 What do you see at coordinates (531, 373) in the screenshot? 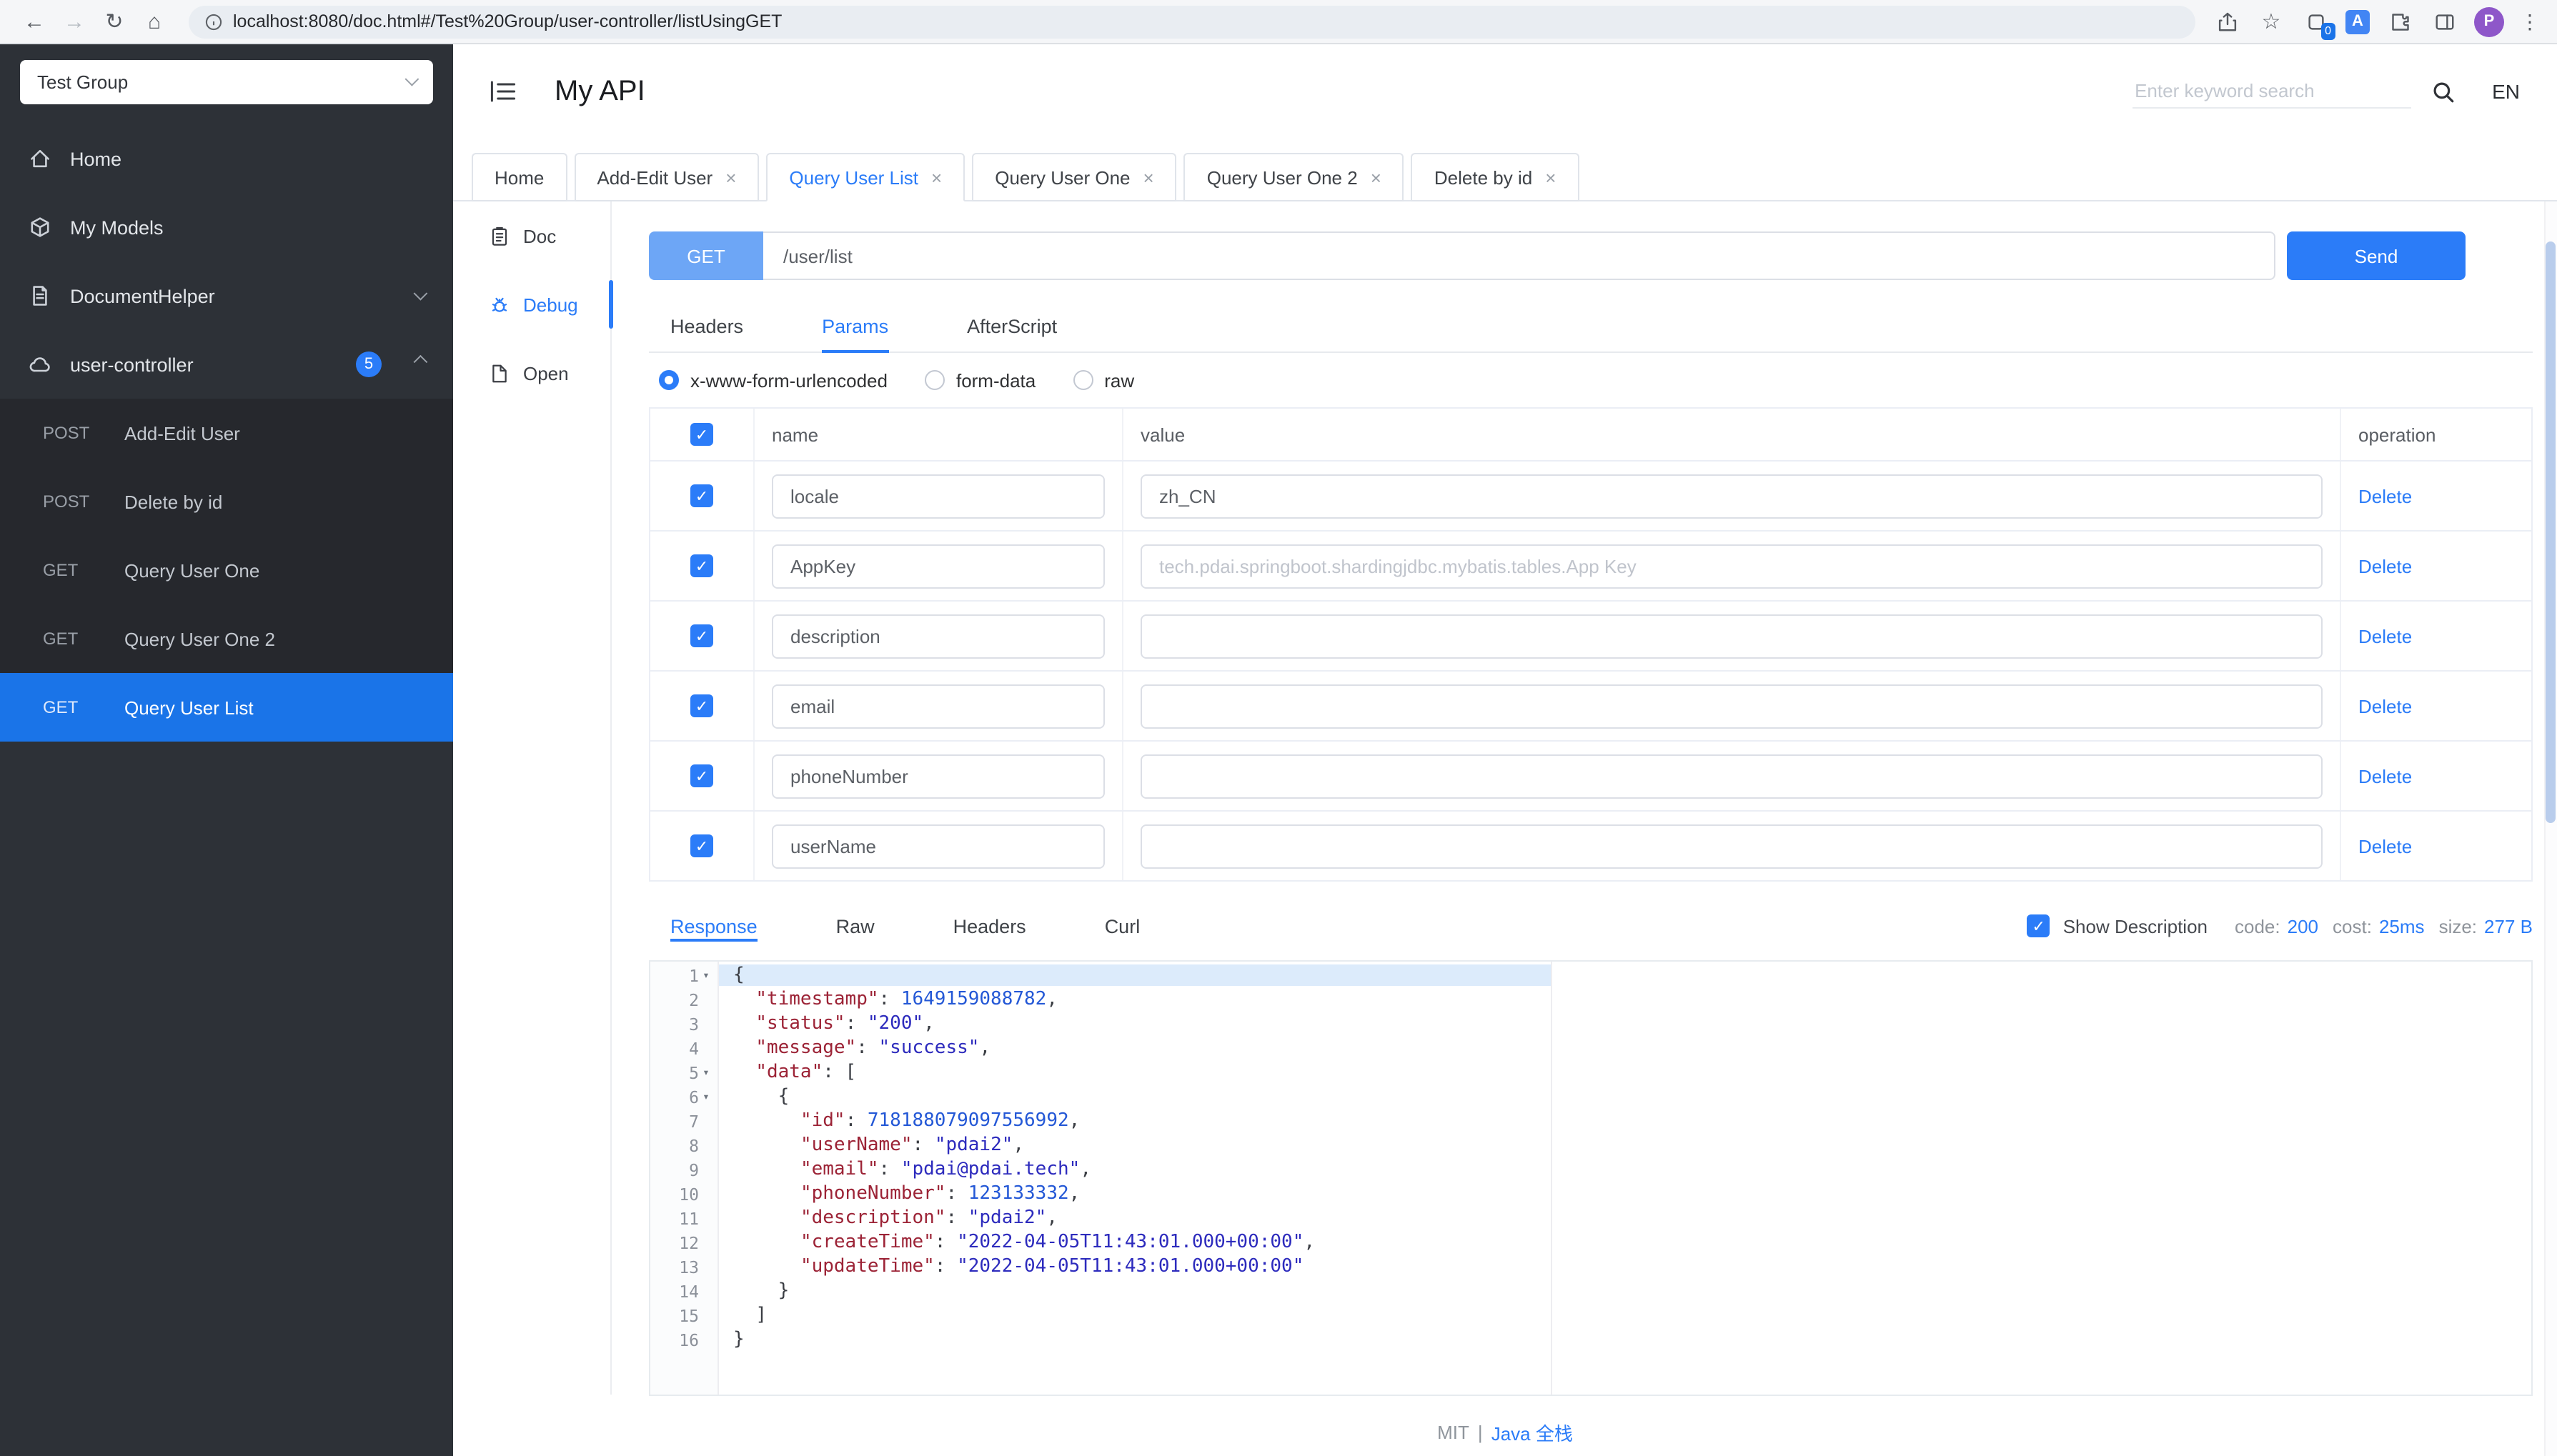
I see `nav-item-open: Open` at bounding box center [531, 373].